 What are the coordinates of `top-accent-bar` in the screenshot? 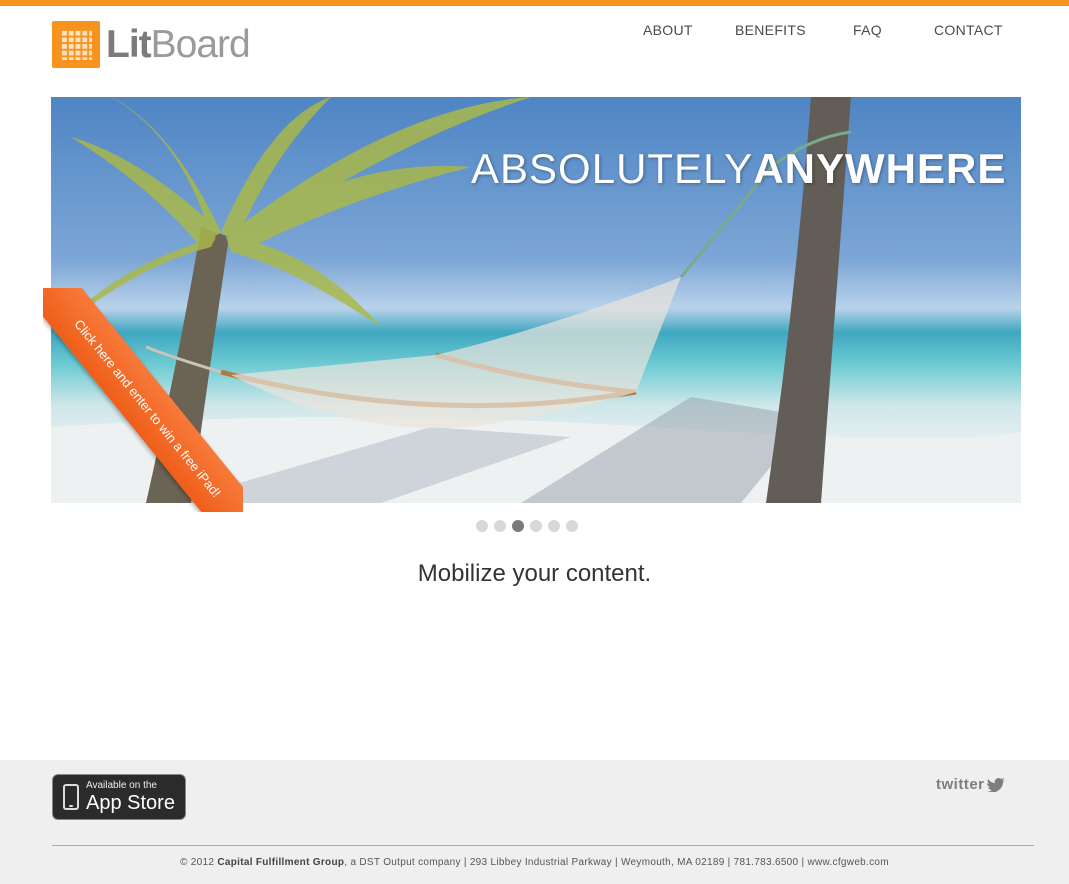 It's located at (534, 3).